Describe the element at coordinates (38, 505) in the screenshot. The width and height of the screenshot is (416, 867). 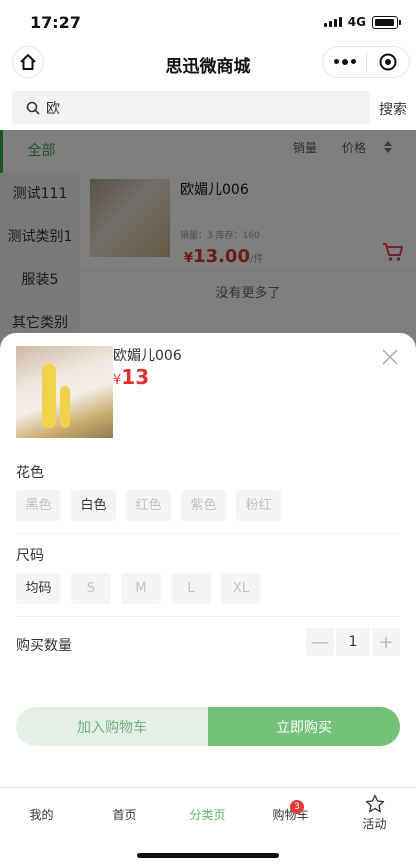
I see `color-option-black: 黑色` at that location.